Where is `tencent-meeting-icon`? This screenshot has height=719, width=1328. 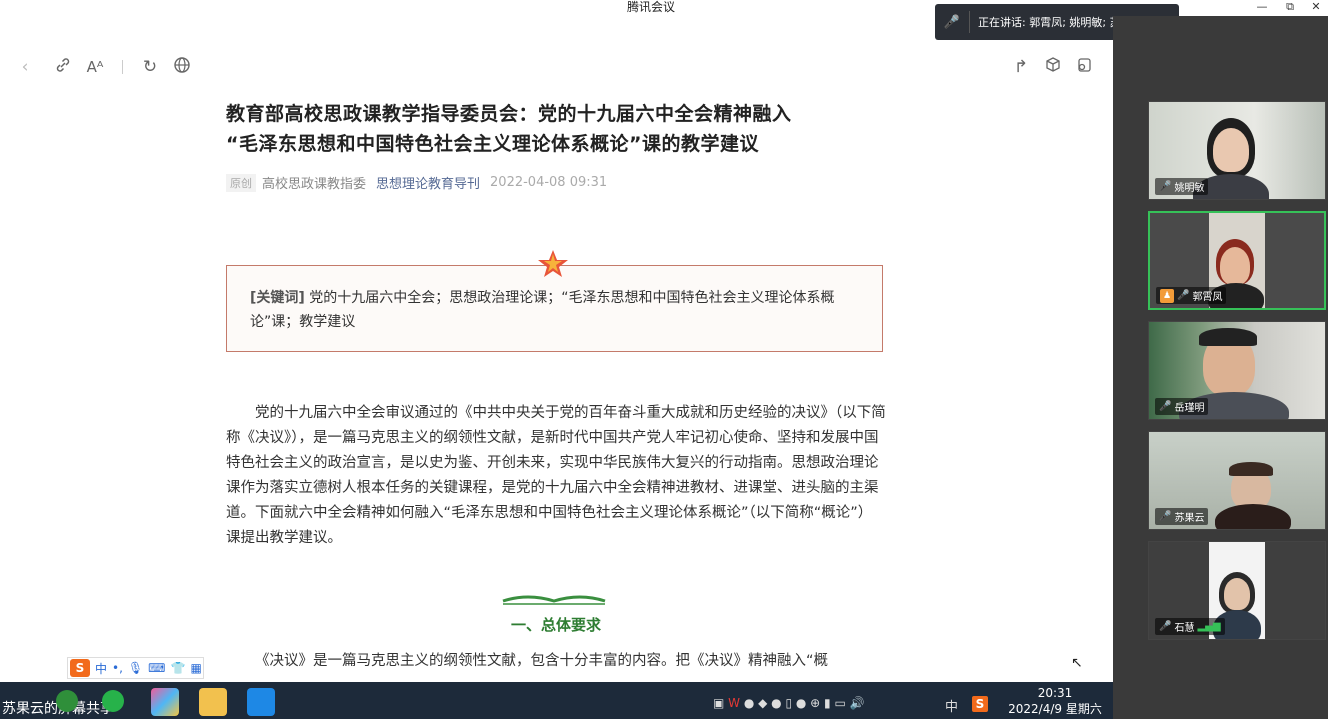 tencent-meeting-icon is located at coordinates (261, 702).